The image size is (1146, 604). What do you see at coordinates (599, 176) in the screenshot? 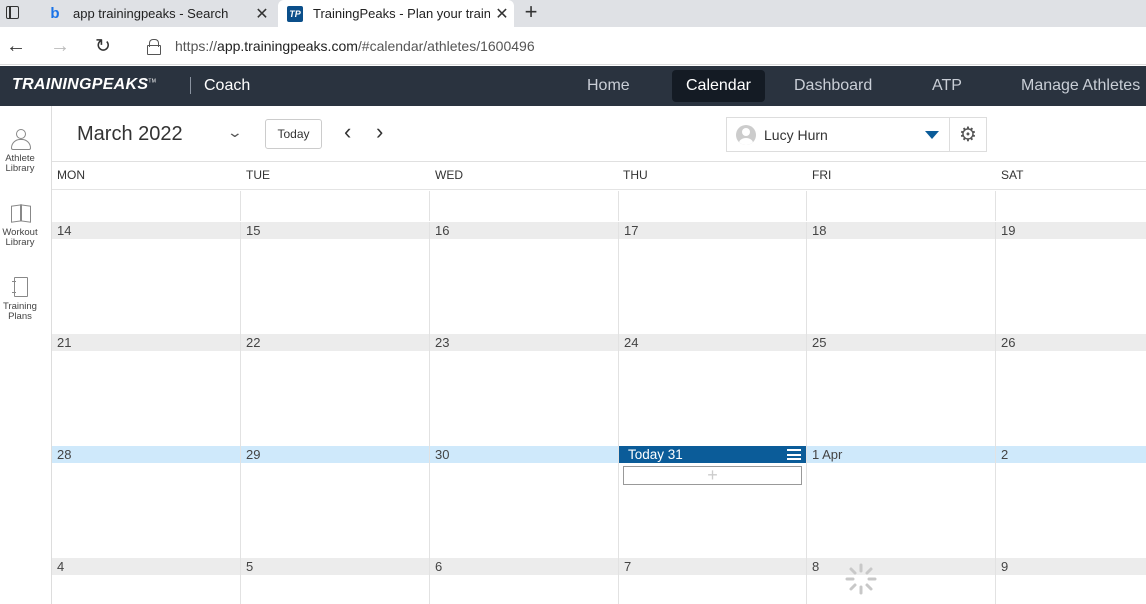
I see `day-of-week-header: MON TUE WED THU FRI SAT` at bounding box center [599, 176].